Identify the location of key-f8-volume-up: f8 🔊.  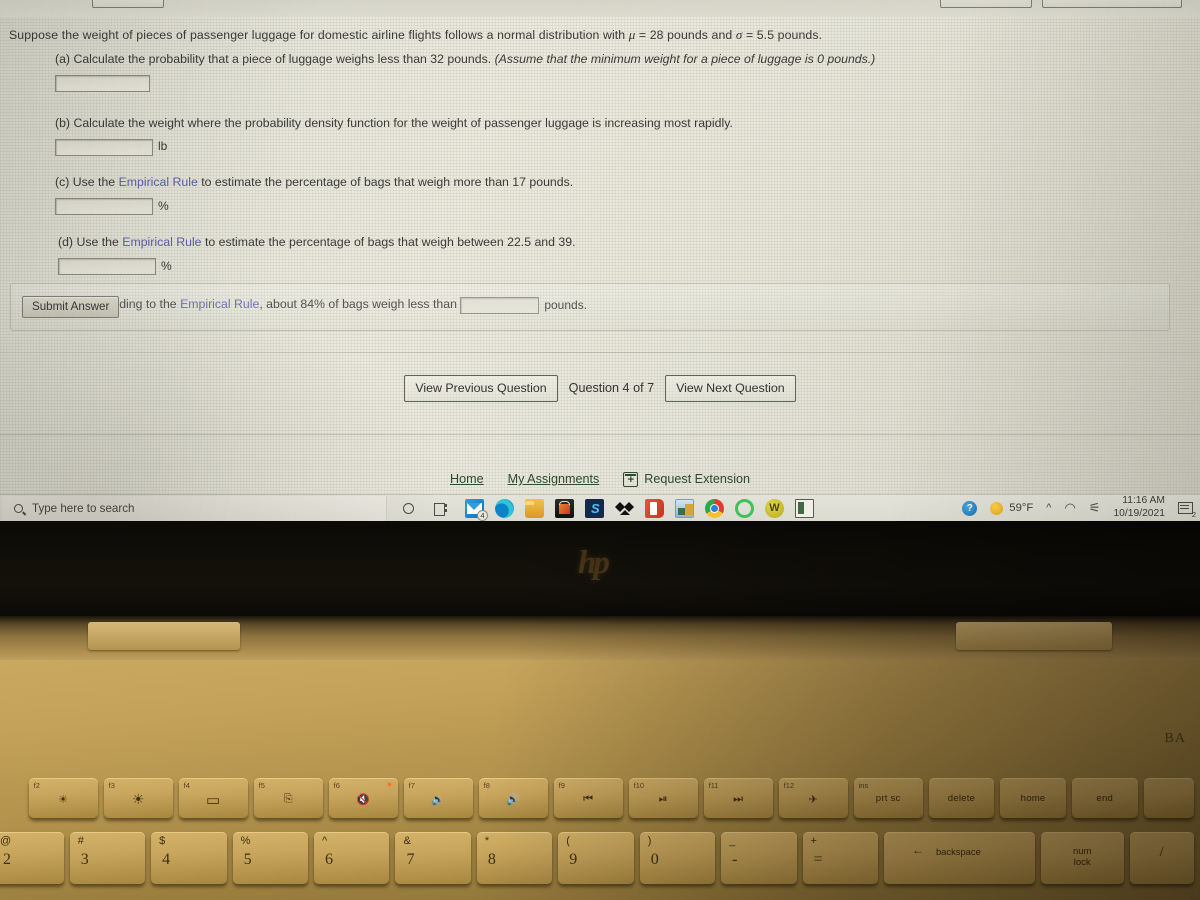
(513, 798).